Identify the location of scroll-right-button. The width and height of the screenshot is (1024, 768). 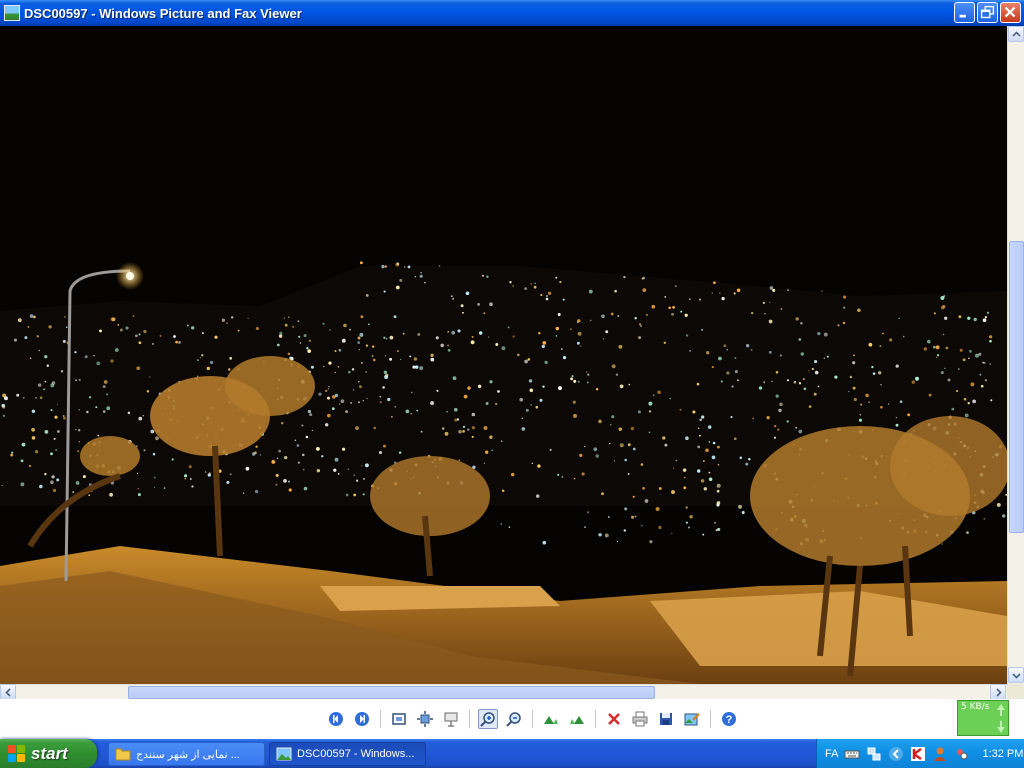
(998, 692).